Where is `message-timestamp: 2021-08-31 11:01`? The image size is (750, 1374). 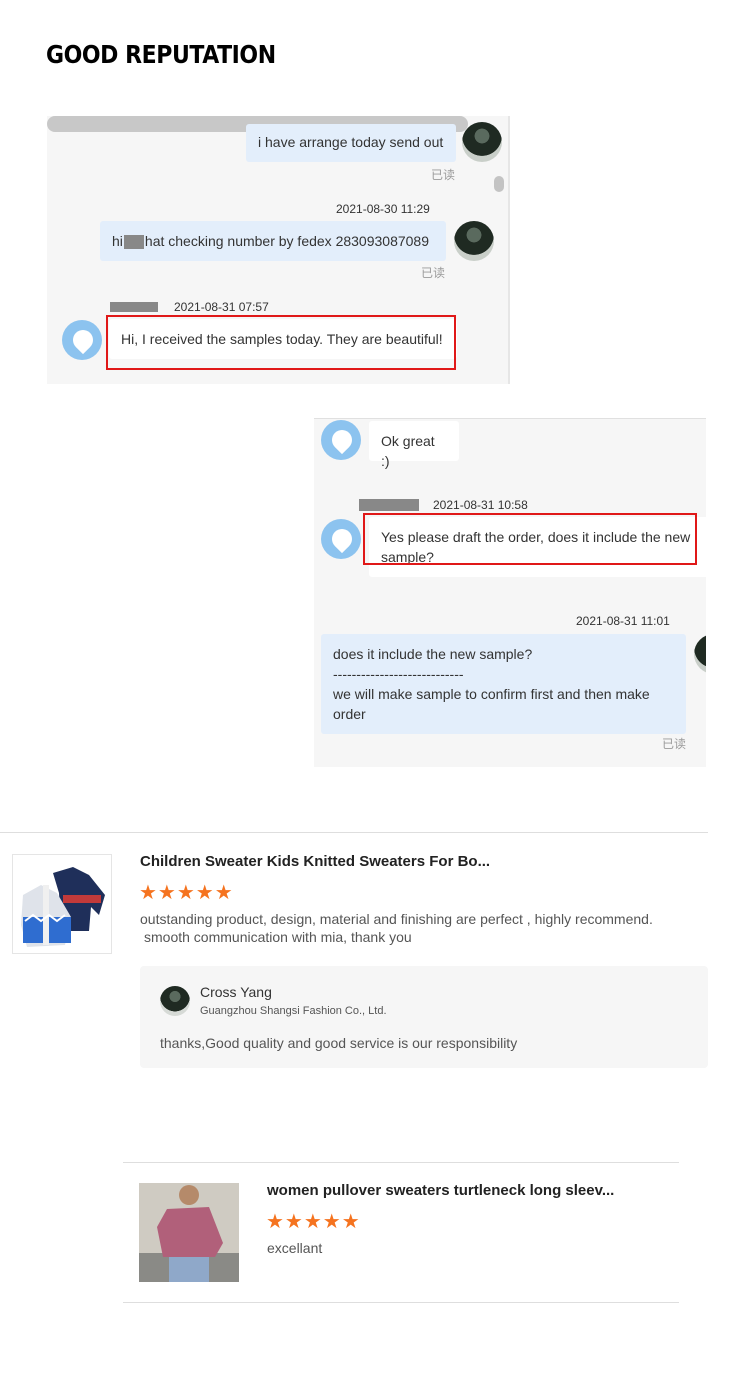
message-timestamp: 2021-08-31 11:01 is located at coordinates (623, 621).